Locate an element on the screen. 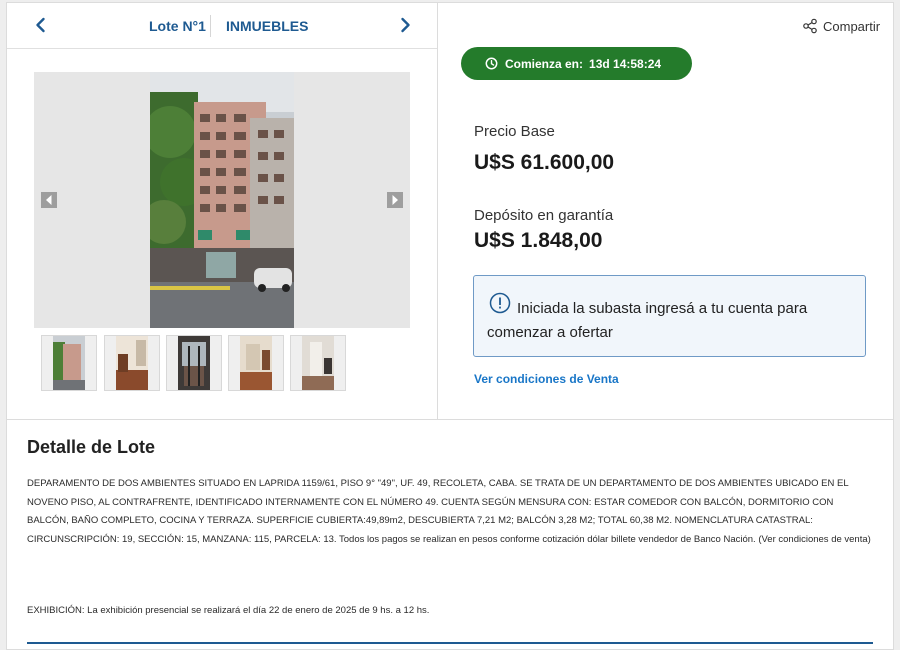  thumbnail-balcony-image is located at coordinates (194, 363).